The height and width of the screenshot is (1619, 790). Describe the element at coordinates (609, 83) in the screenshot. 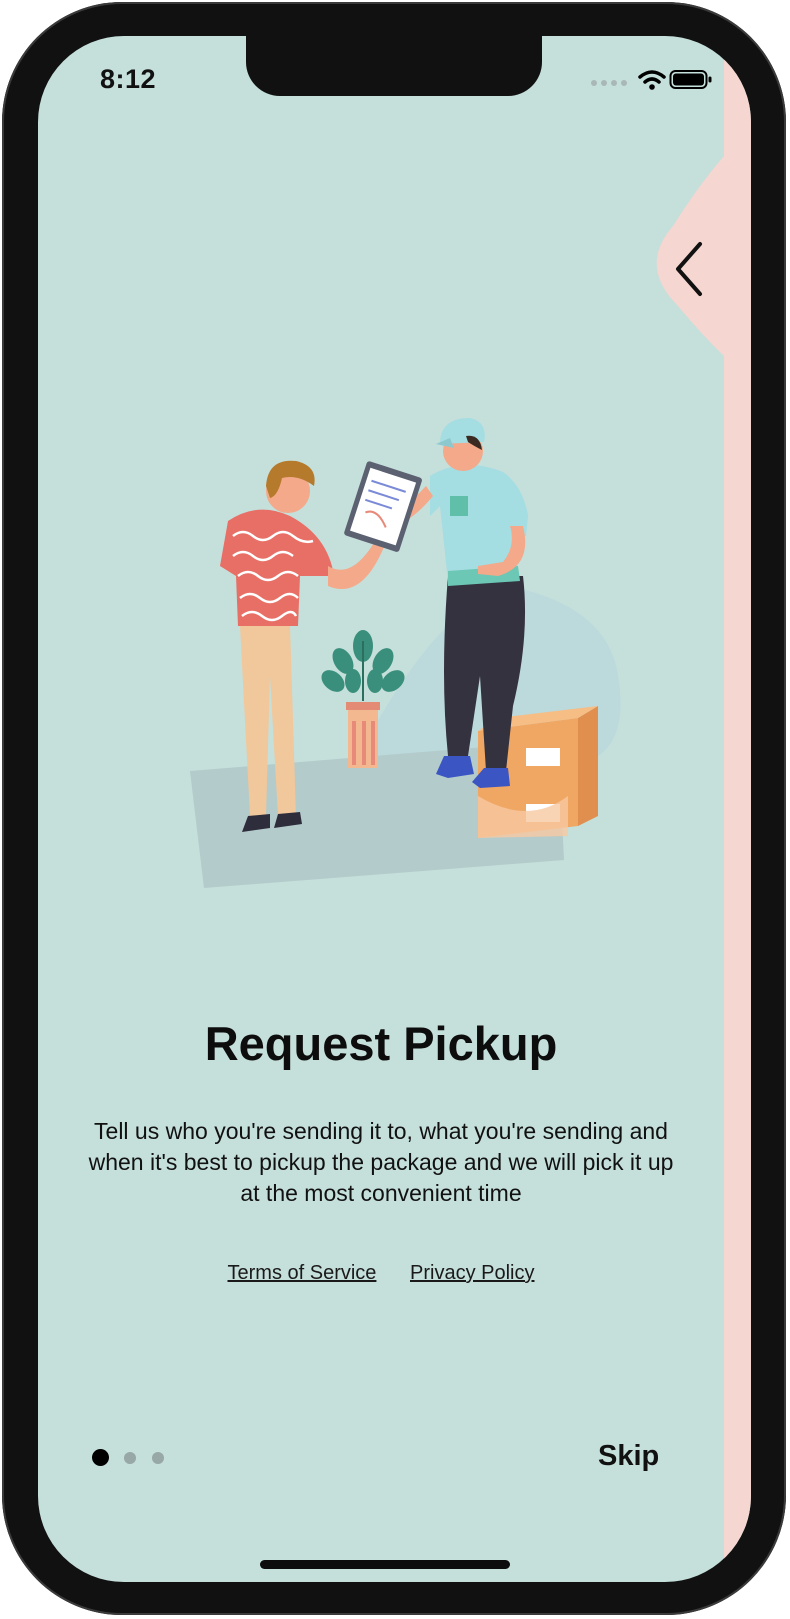

I see `cellular-dots-icon` at that location.